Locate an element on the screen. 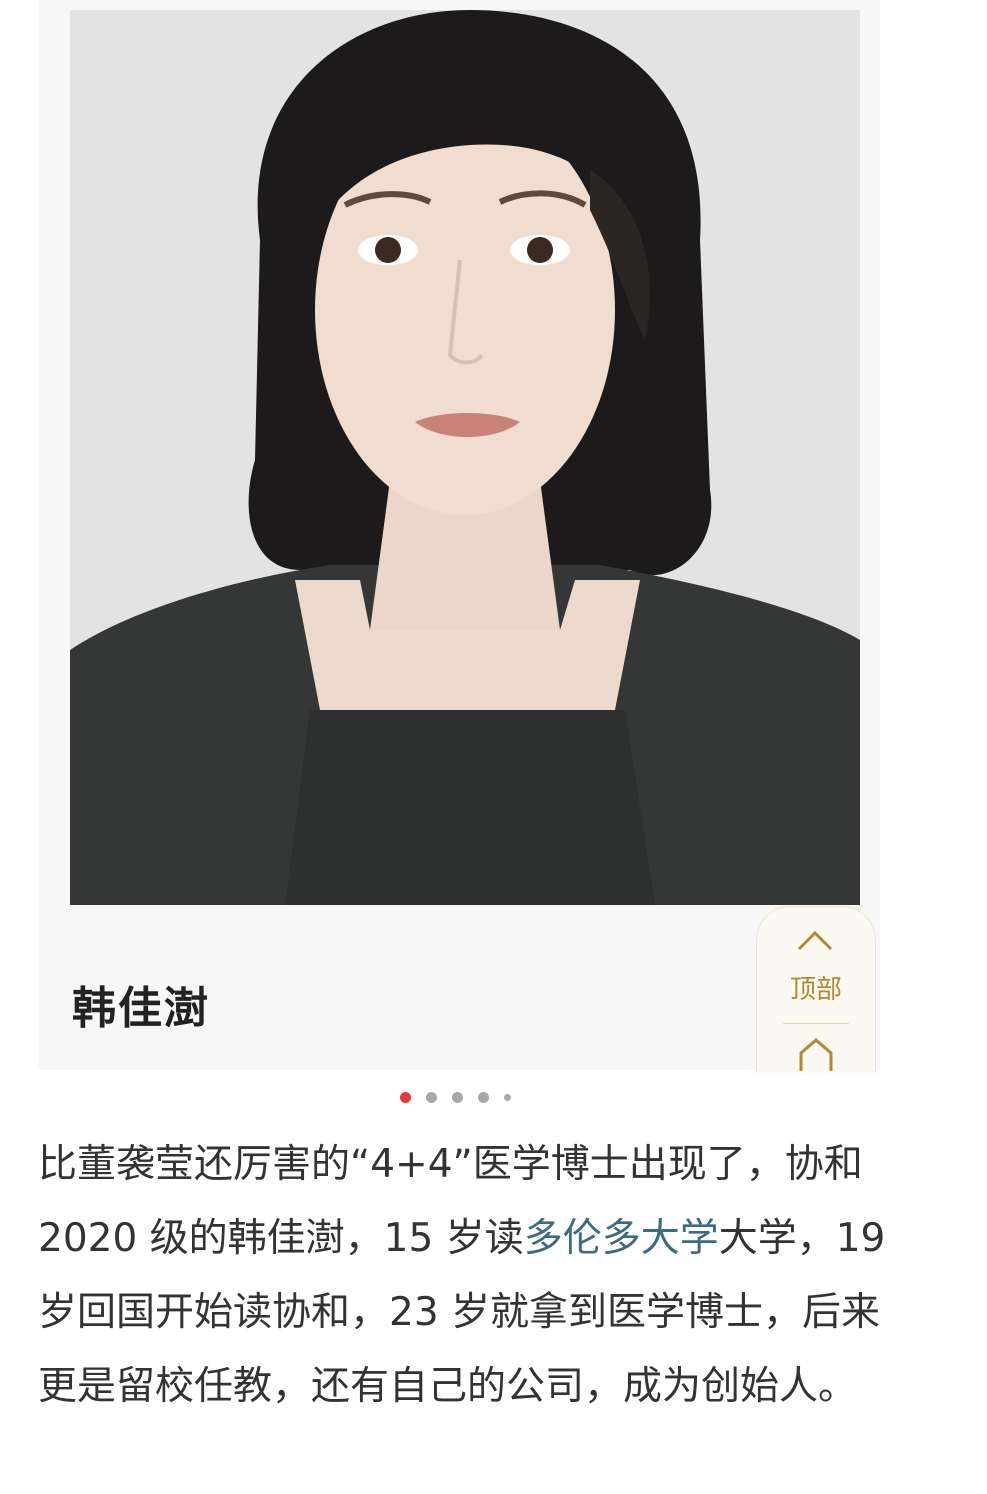 The width and height of the screenshot is (987, 1494). home-icon is located at coordinates (816, 1055).